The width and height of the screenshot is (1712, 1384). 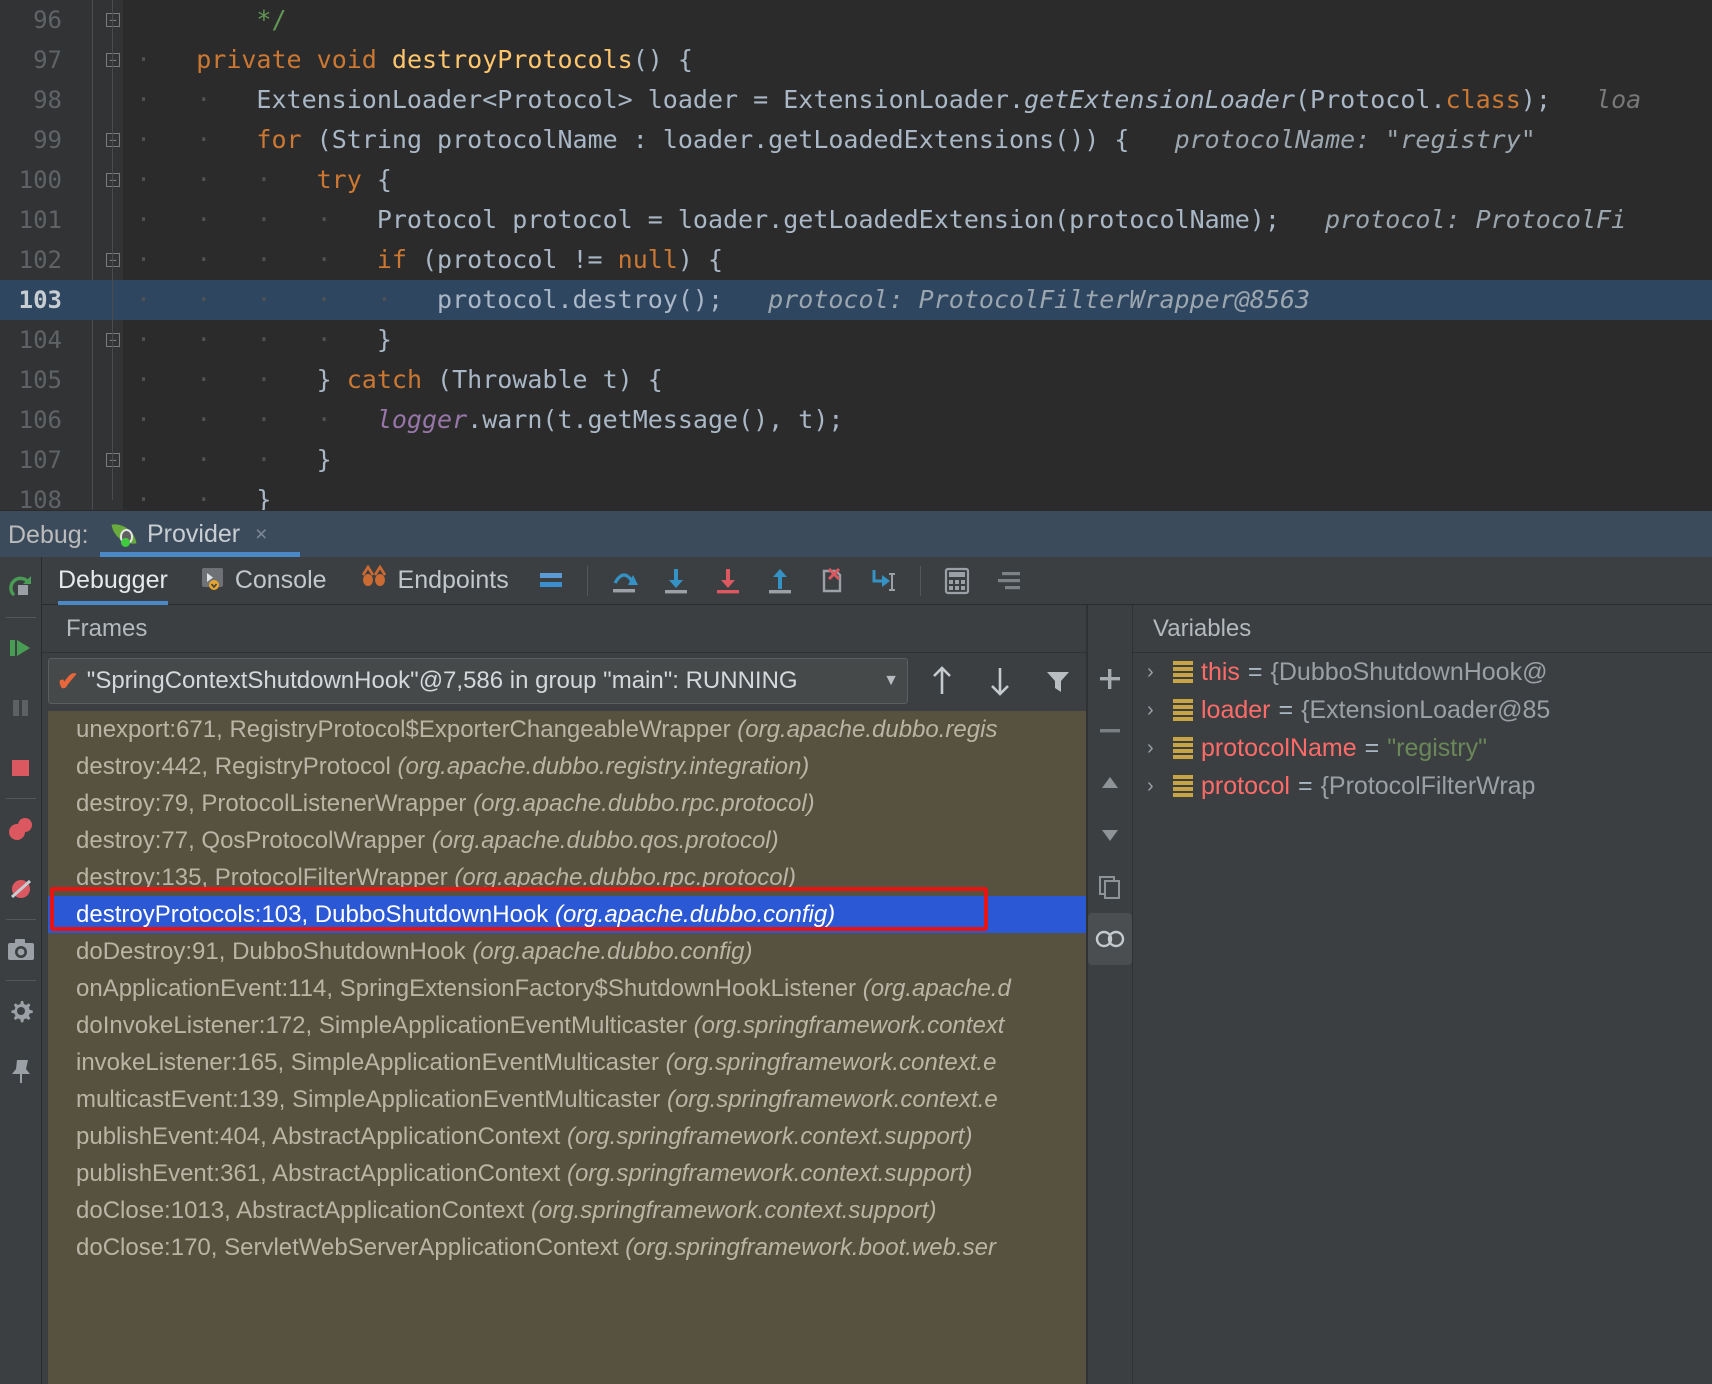 What do you see at coordinates (884, 581) in the screenshot?
I see `run-to-cursor-icon` at bounding box center [884, 581].